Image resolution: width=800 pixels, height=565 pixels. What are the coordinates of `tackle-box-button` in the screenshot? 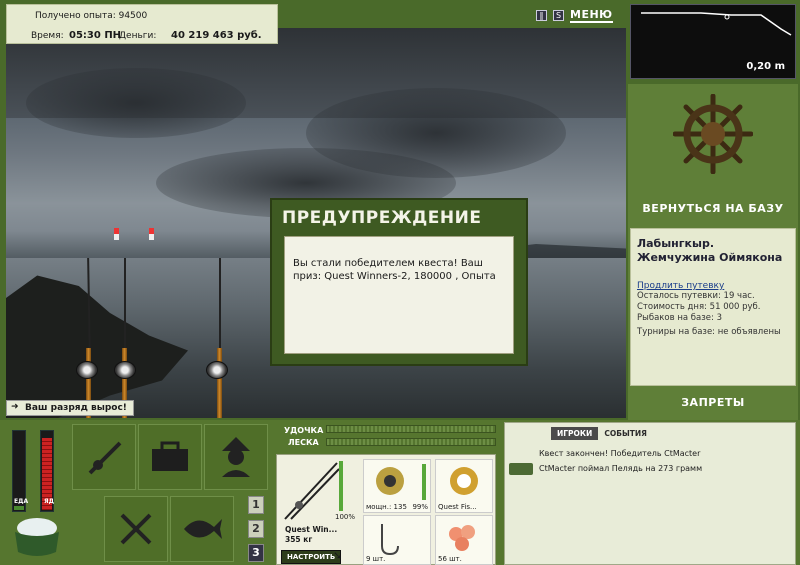 It's located at (170, 457).